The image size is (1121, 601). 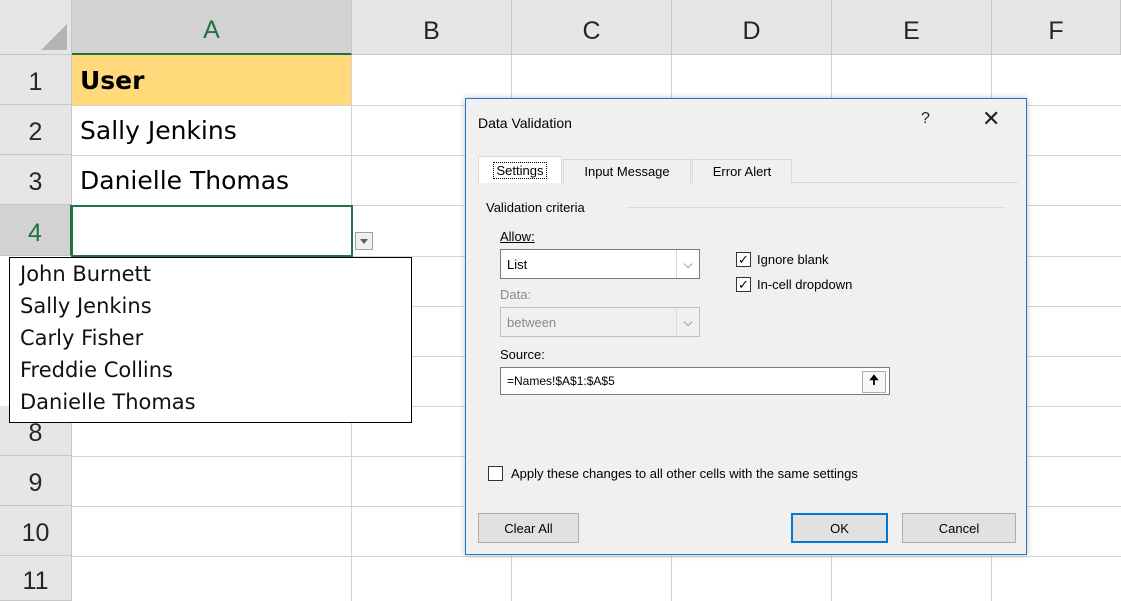 What do you see at coordinates (212, 27) in the screenshot?
I see `column-header-a: A` at bounding box center [212, 27].